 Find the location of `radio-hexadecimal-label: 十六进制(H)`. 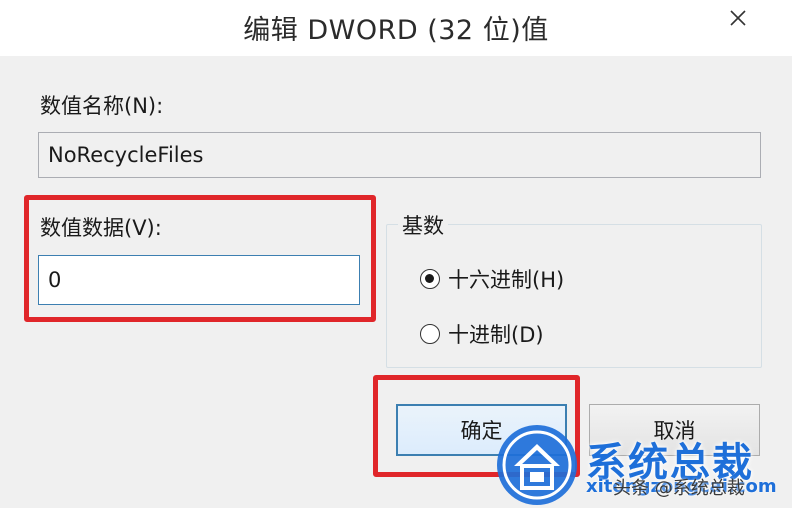

radio-hexadecimal-label: 十六进制(H) is located at coordinates (506, 280).